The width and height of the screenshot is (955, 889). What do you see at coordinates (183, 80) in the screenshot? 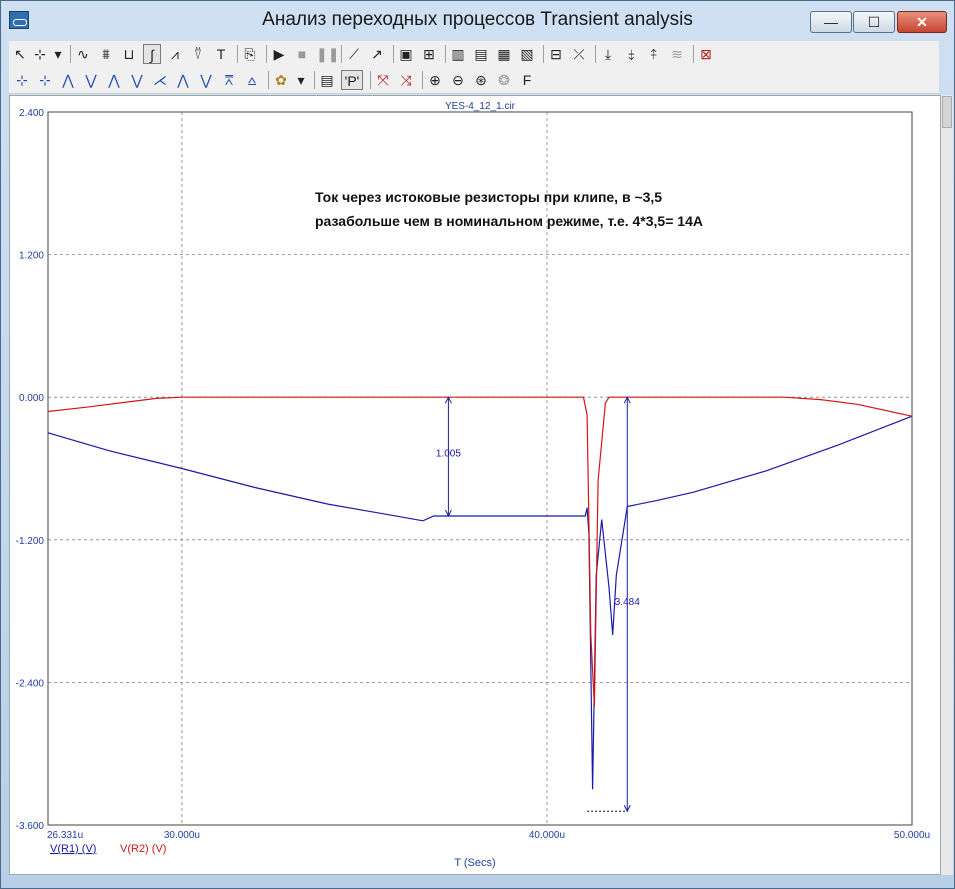
I see `global-high-tool-icon: ⋀` at bounding box center [183, 80].